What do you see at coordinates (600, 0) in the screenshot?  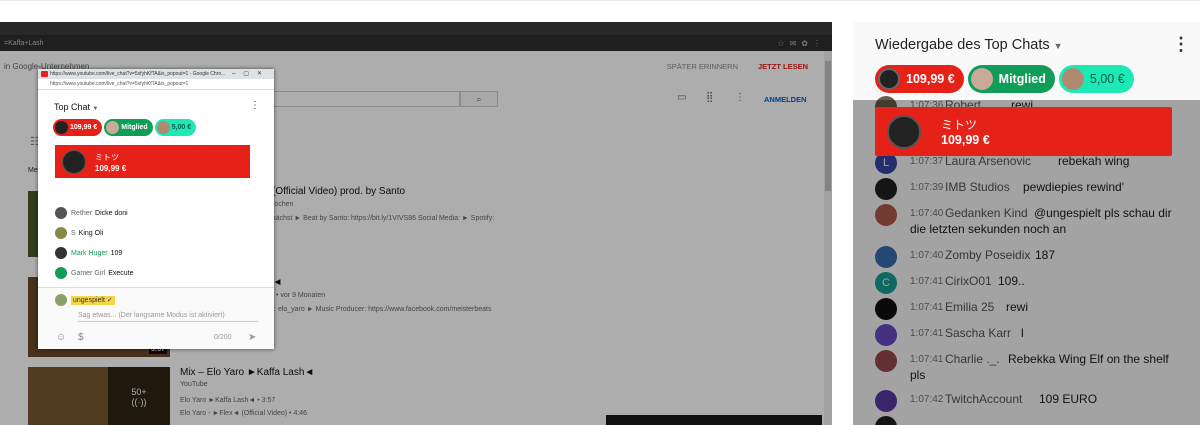 I see `top-divider` at bounding box center [600, 0].